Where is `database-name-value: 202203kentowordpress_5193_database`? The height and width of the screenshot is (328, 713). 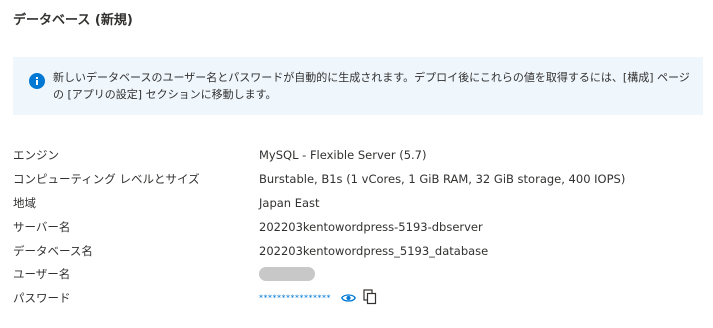 database-name-value: 202203kentowordpress_5193_database is located at coordinates (374, 251).